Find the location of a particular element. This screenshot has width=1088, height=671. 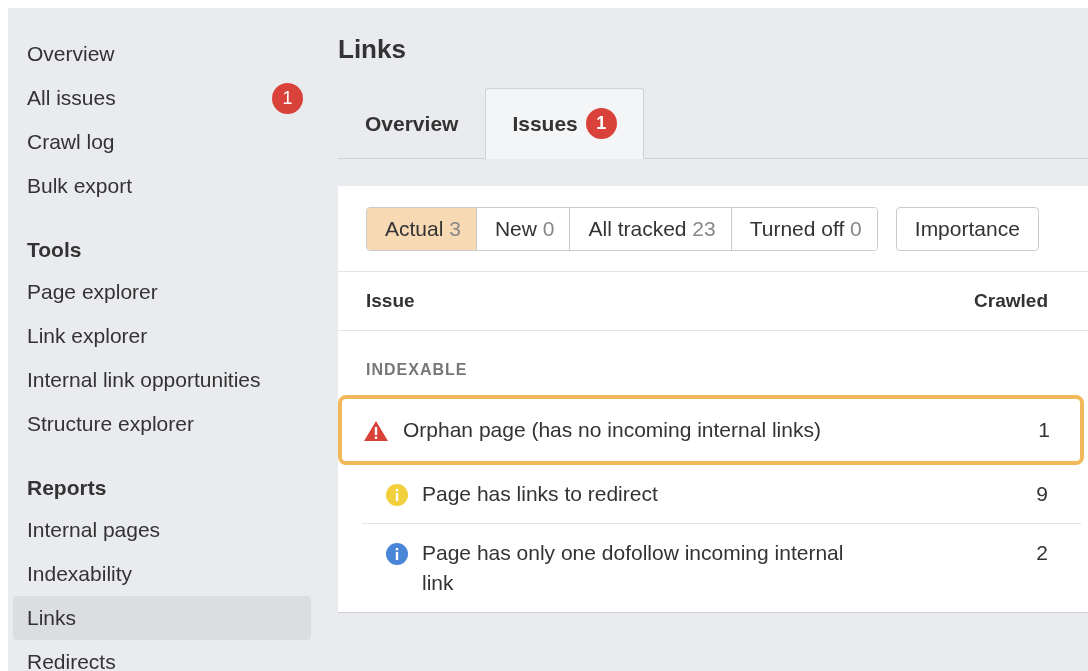

group-label: INDEXABLE is located at coordinates (417, 370).